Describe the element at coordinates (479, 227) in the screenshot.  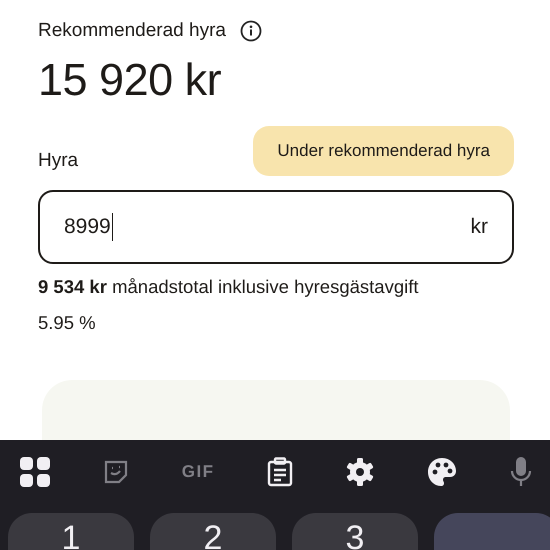
I see `currency-unit: kr` at that location.